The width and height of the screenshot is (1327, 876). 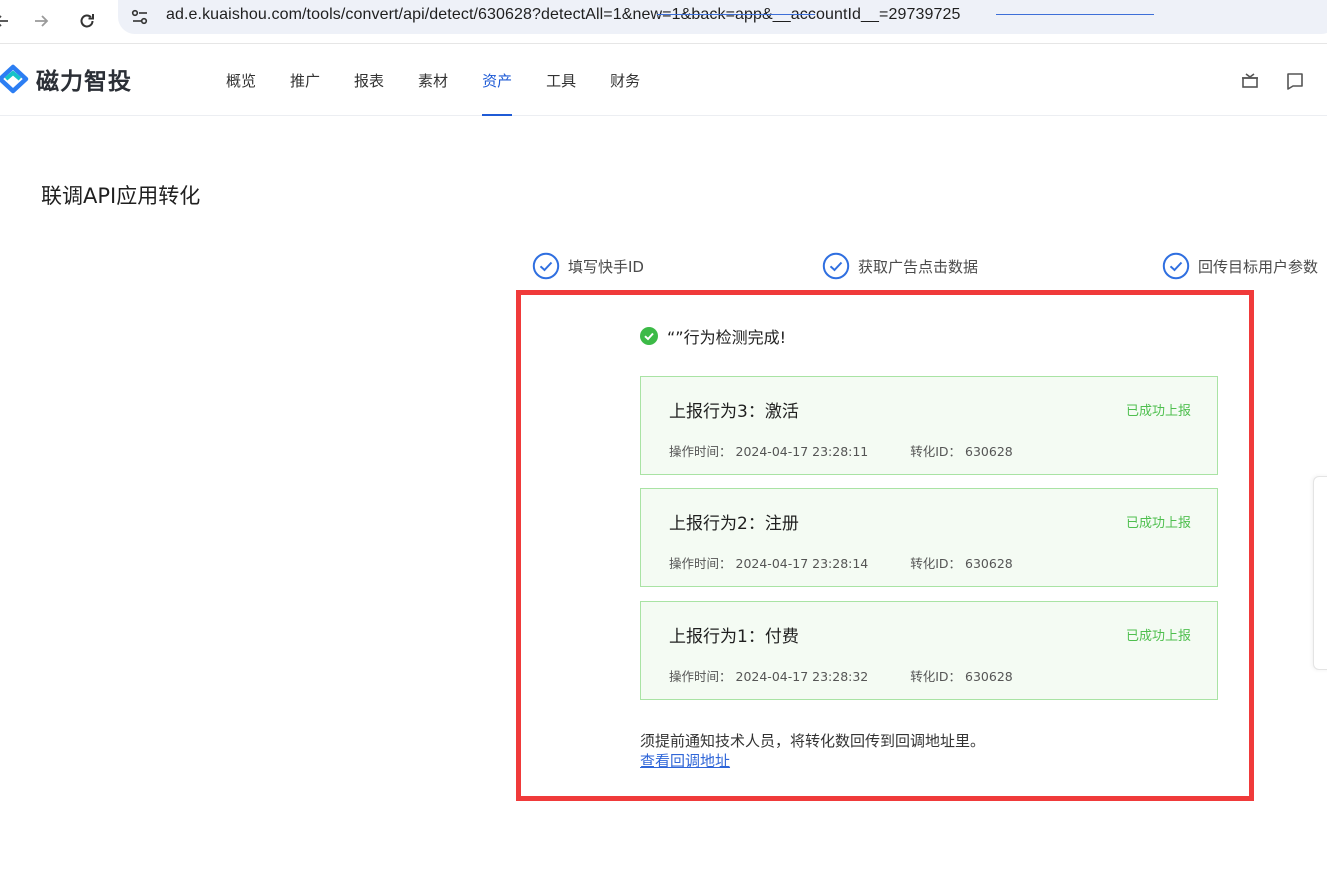 I want to click on logo: 磁力智投, so click(x=66, y=79).